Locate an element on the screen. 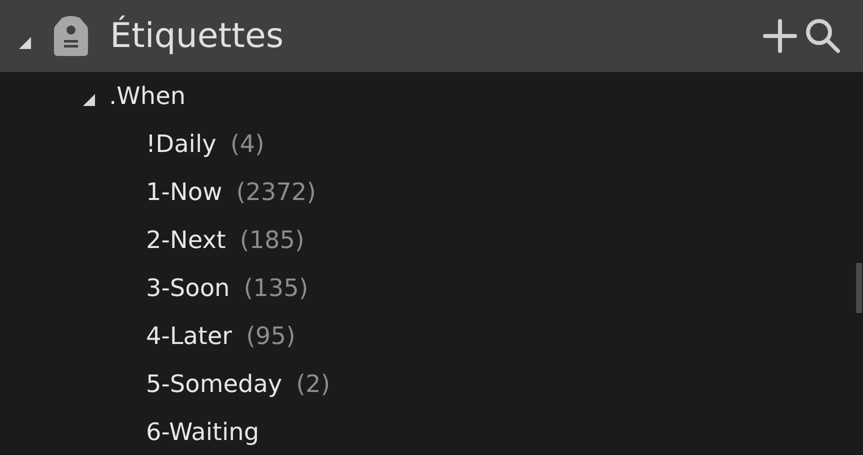 The image size is (863, 455). tree-item: 3-Soon is located at coordinates (188, 288).